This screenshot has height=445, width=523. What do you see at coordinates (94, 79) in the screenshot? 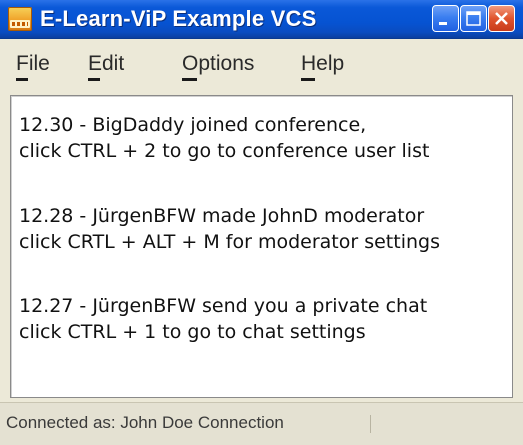
I see `mnemonic-indicator-edit` at bounding box center [94, 79].